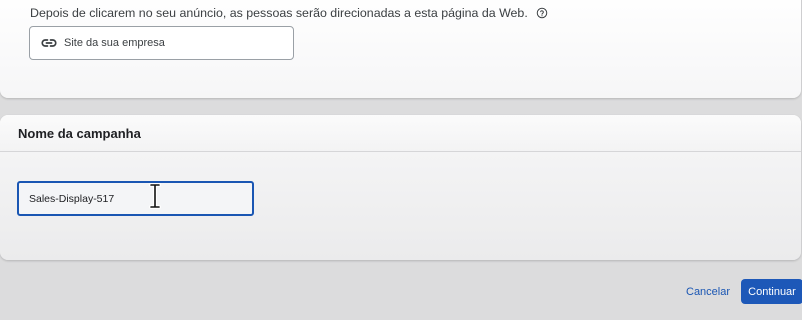  Describe the element at coordinates (114, 43) in the screenshot. I see `destination-url-value: Site da sua empresa` at that location.